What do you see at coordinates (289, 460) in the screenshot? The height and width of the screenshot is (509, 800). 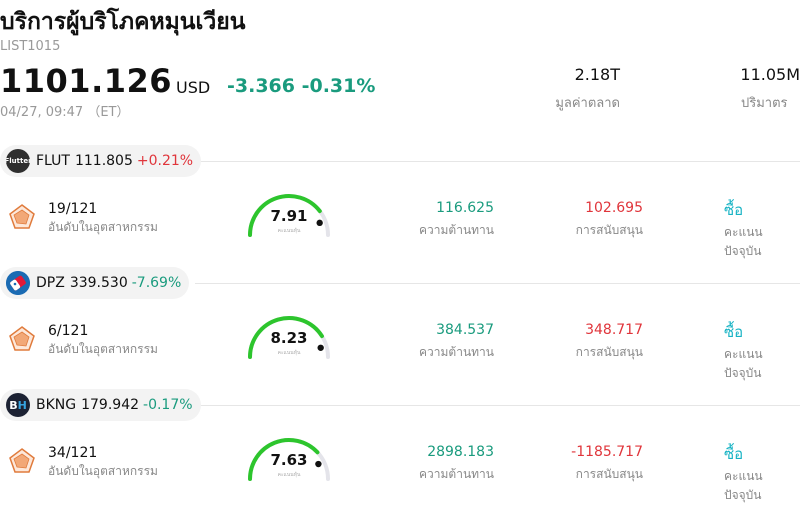 I see `stock-score: 7.63` at bounding box center [289, 460].